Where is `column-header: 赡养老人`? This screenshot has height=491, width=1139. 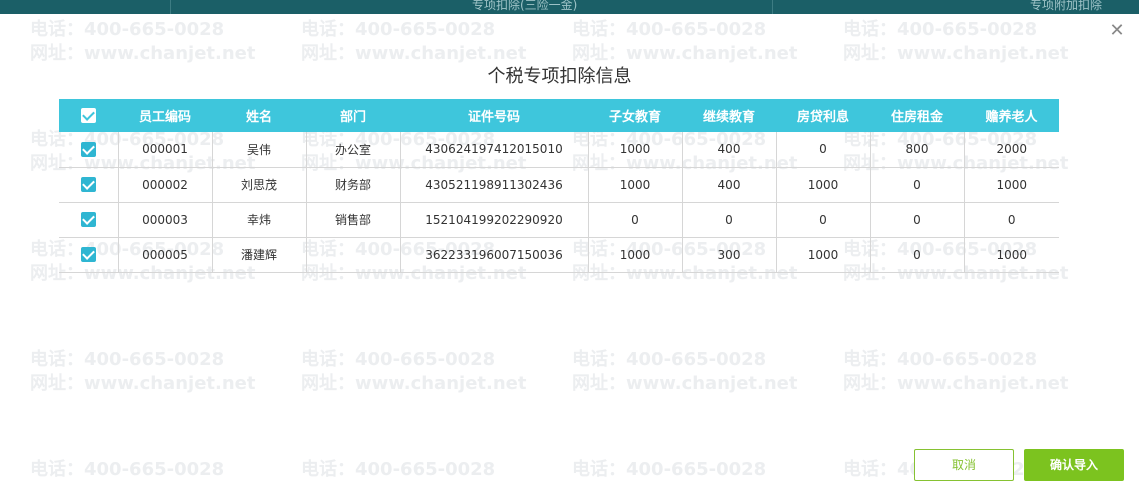
column-header: 赡养老人 is located at coordinates (1011, 115).